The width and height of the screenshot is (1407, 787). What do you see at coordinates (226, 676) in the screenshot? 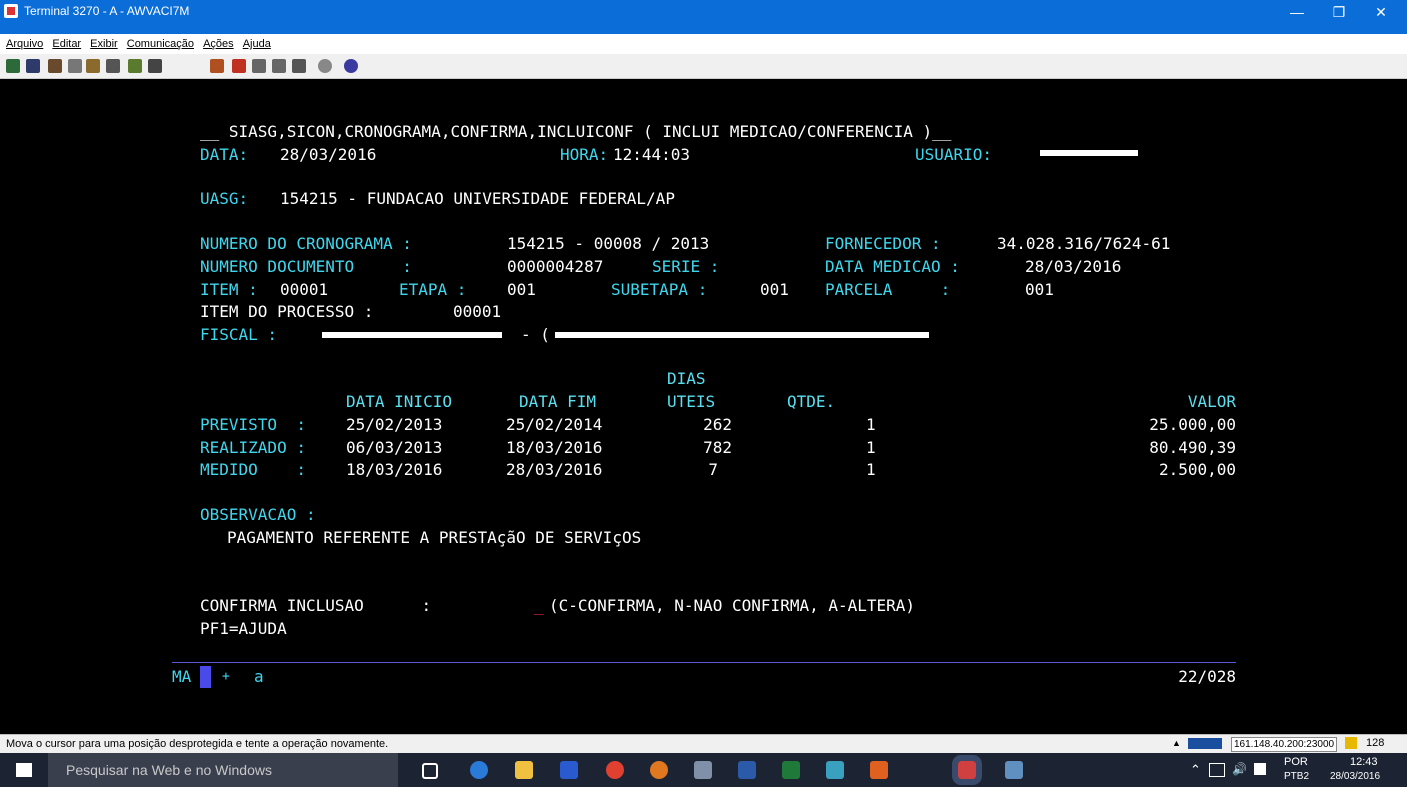
I see `oia-plus: +` at bounding box center [226, 676].